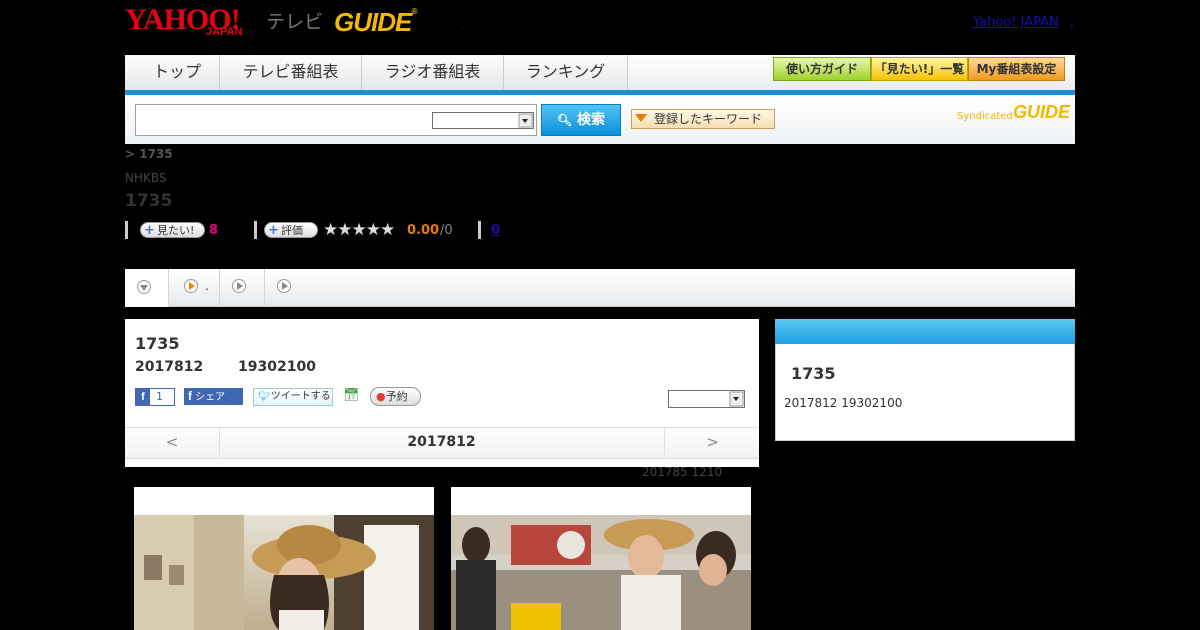 The height and width of the screenshot is (630, 1200). What do you see at coordinates (149, 201) in the screenshot?
I see `page-title: 1735` at bounding box center [149, 201].